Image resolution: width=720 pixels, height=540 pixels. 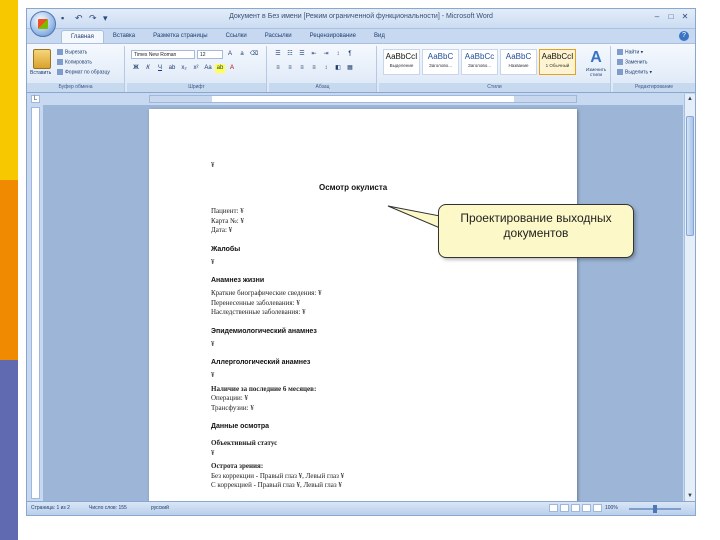 What do you see at coordinates (518, 56) in the screenshot?
I see `style-sample: АаBbC` at bounding box center [518, 56].